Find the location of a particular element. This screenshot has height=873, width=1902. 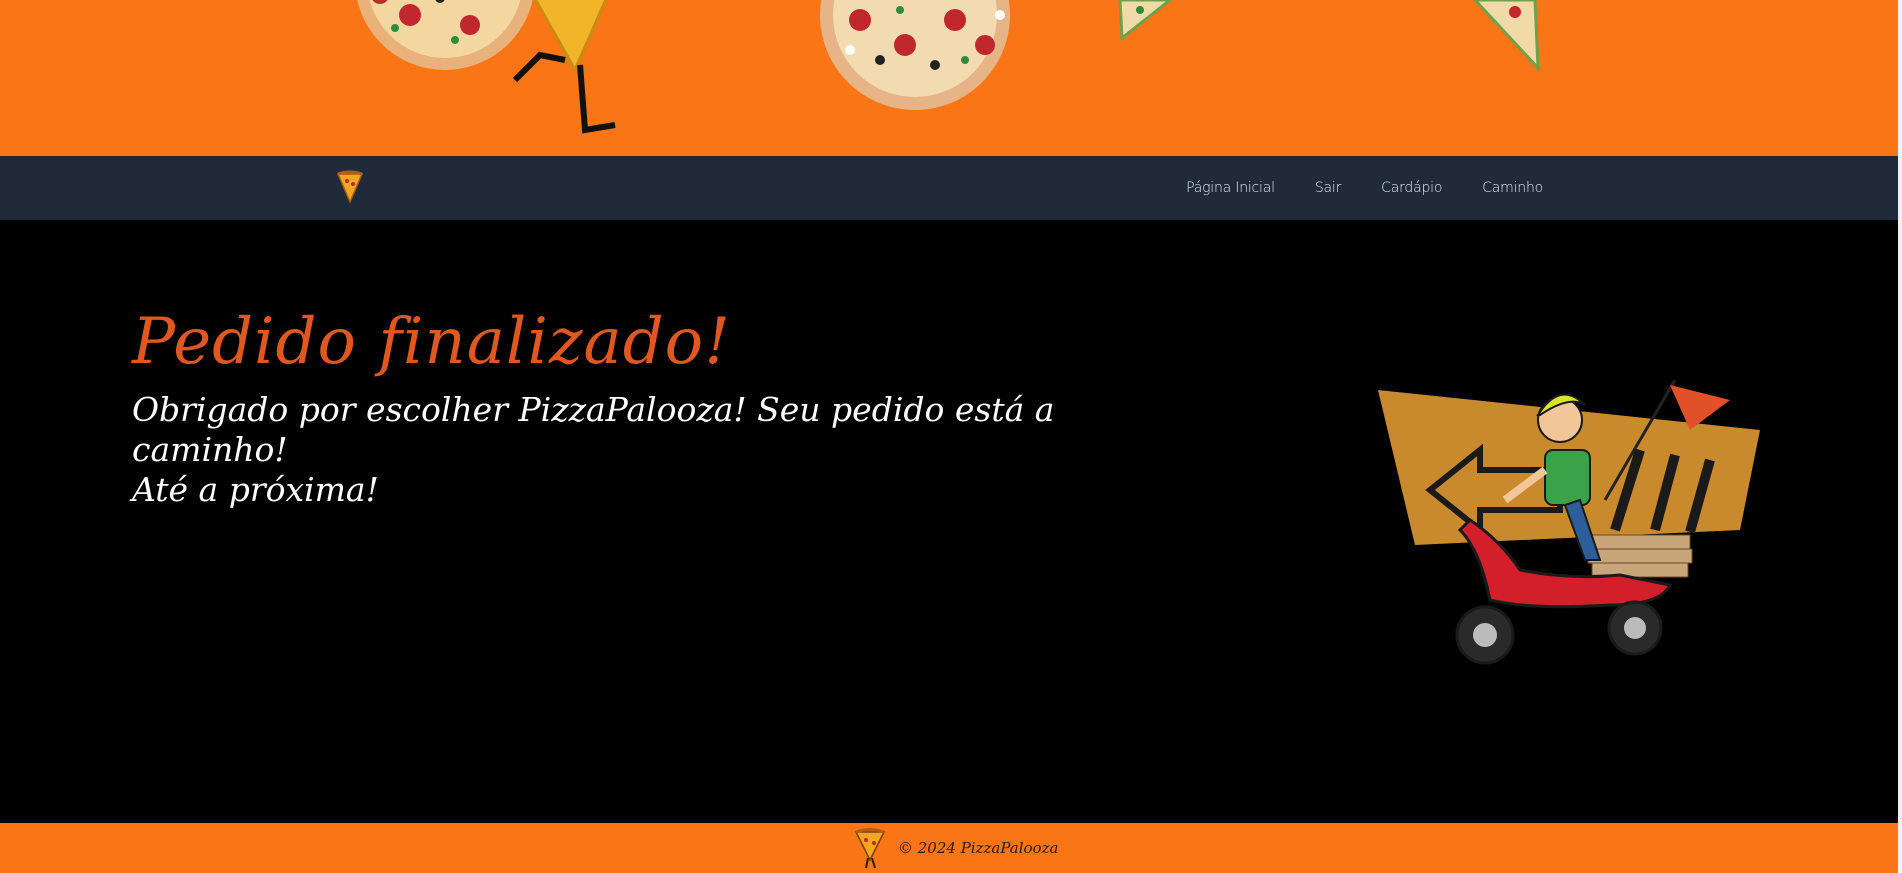

nav-link-route: Caminho is located at coordinates (1512, 188).